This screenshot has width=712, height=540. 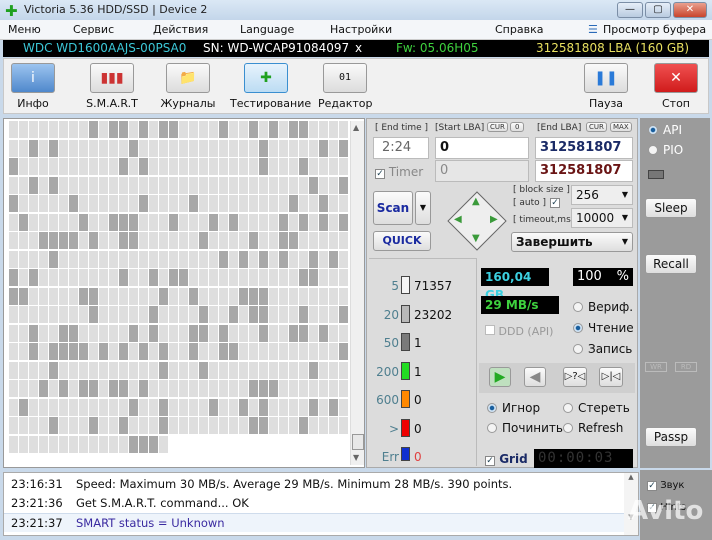 I want to click on auto-checkbox: ✓, so click(x=555, y=203).